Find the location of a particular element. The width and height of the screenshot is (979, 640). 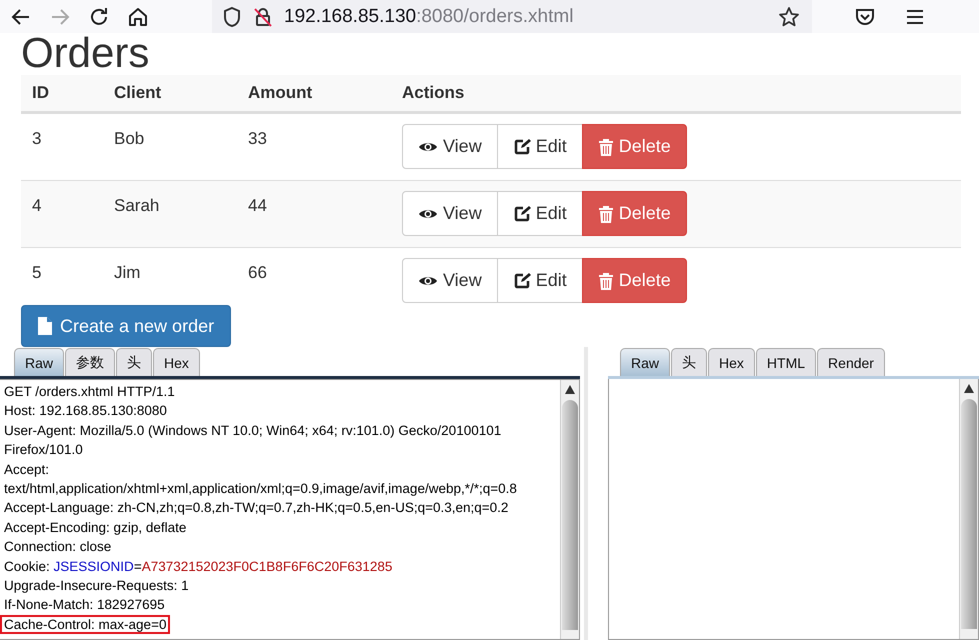

insecure-lock-icon is located at coordinates (263, 17).